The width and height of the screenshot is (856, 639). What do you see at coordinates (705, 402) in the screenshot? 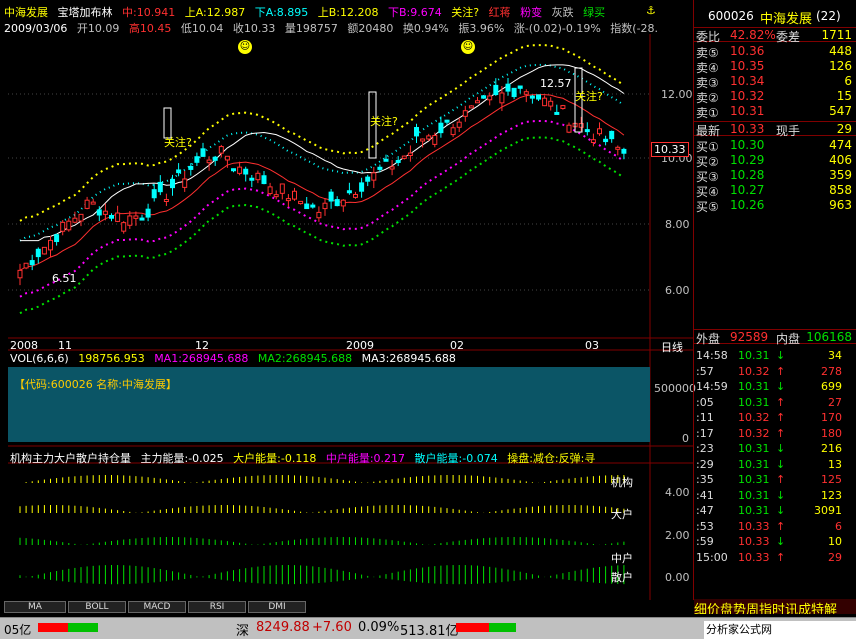
I see `tick-t: :05` at bounding box center [705, 402].